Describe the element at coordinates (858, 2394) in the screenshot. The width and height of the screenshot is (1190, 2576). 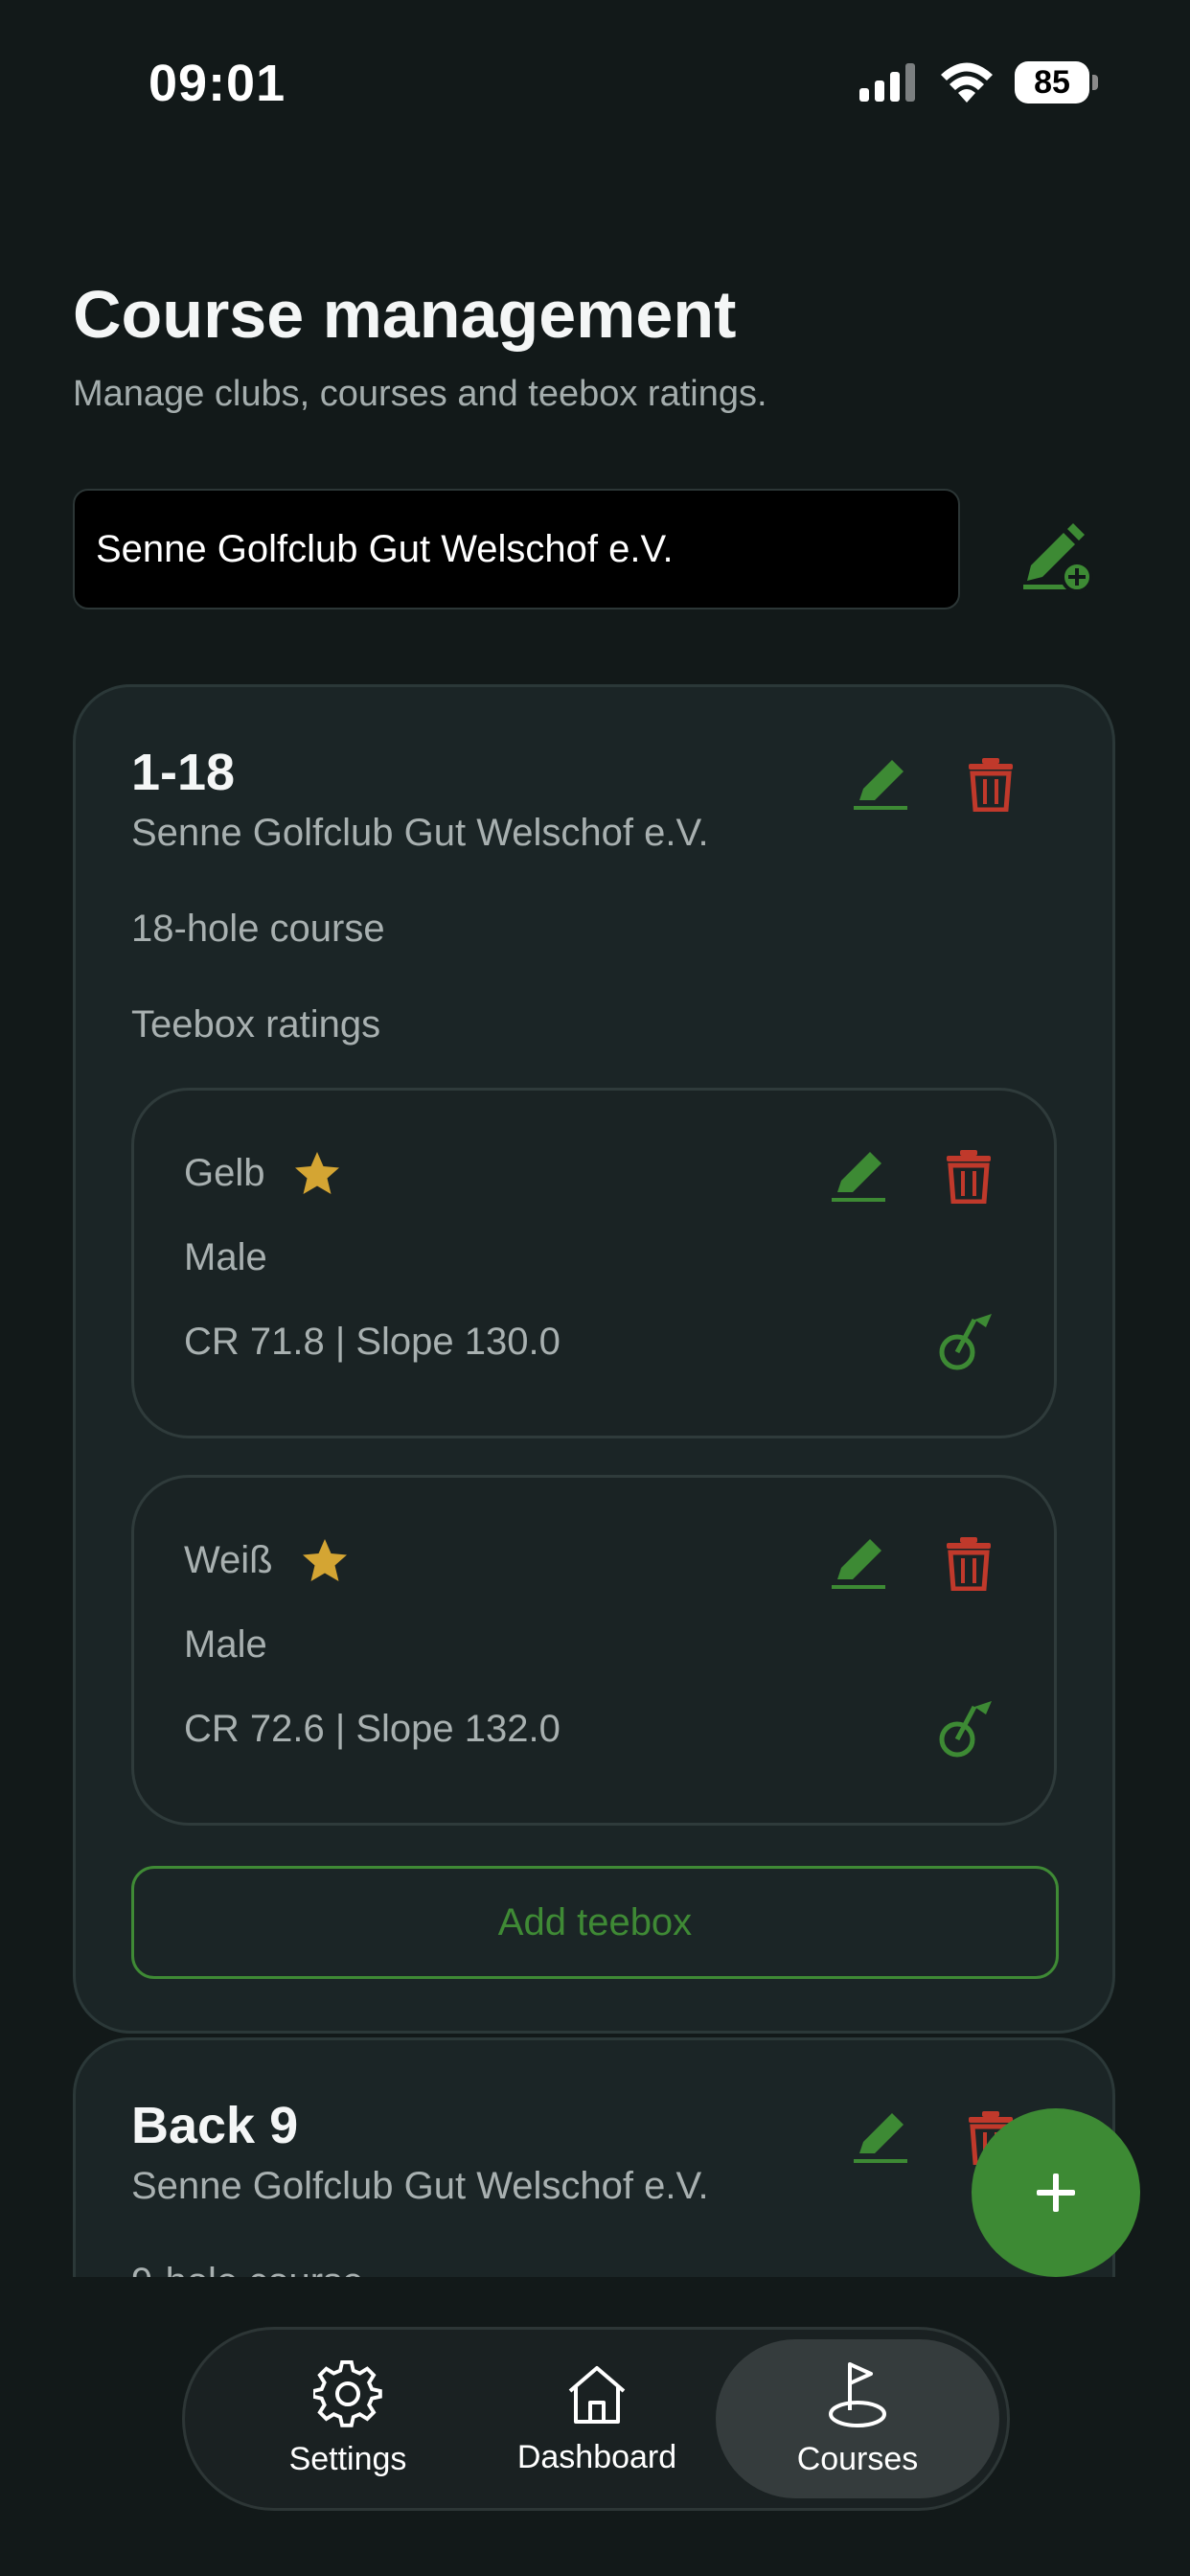
I see `flag-icon` at that location.